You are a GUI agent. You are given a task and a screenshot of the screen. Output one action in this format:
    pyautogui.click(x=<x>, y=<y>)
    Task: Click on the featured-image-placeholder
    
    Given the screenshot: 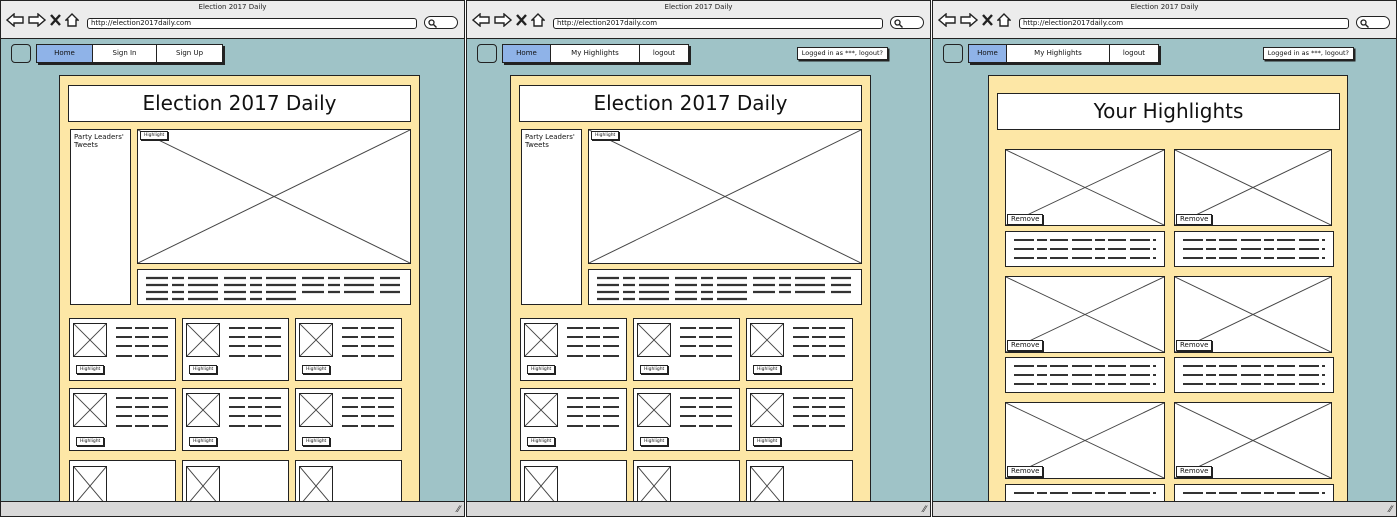 What is the action you would take?
    pyautogui.click(x=725, y=196)
    